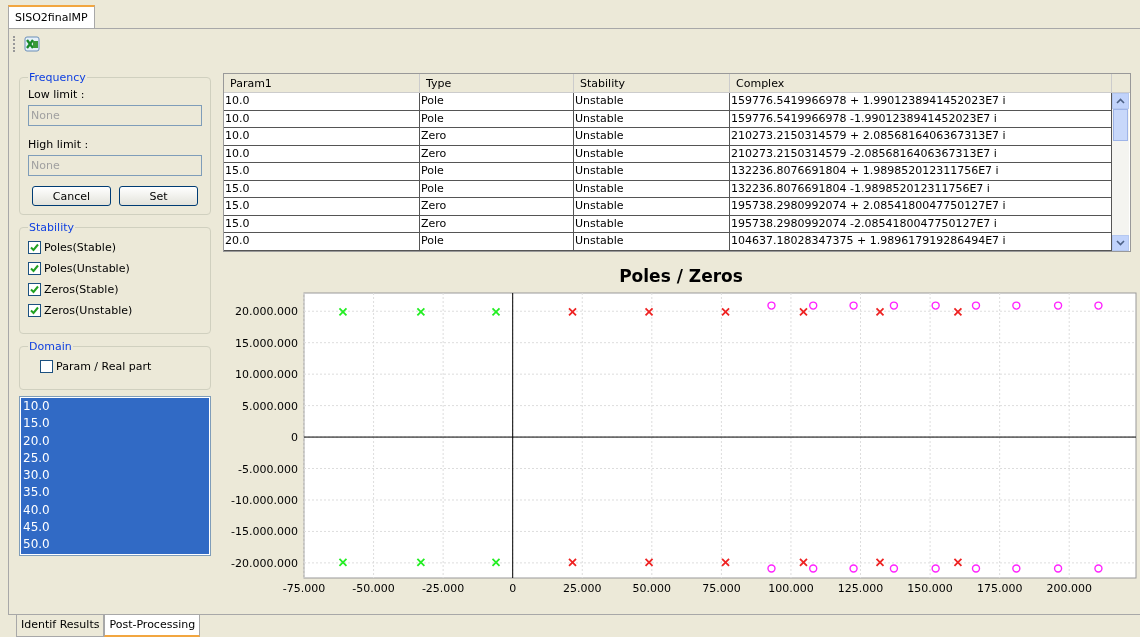  What do you see at coordinates (268, 469) in the screenshot?
I see `y-tick-label: -5.000.000` at bounding box center [268, 469].